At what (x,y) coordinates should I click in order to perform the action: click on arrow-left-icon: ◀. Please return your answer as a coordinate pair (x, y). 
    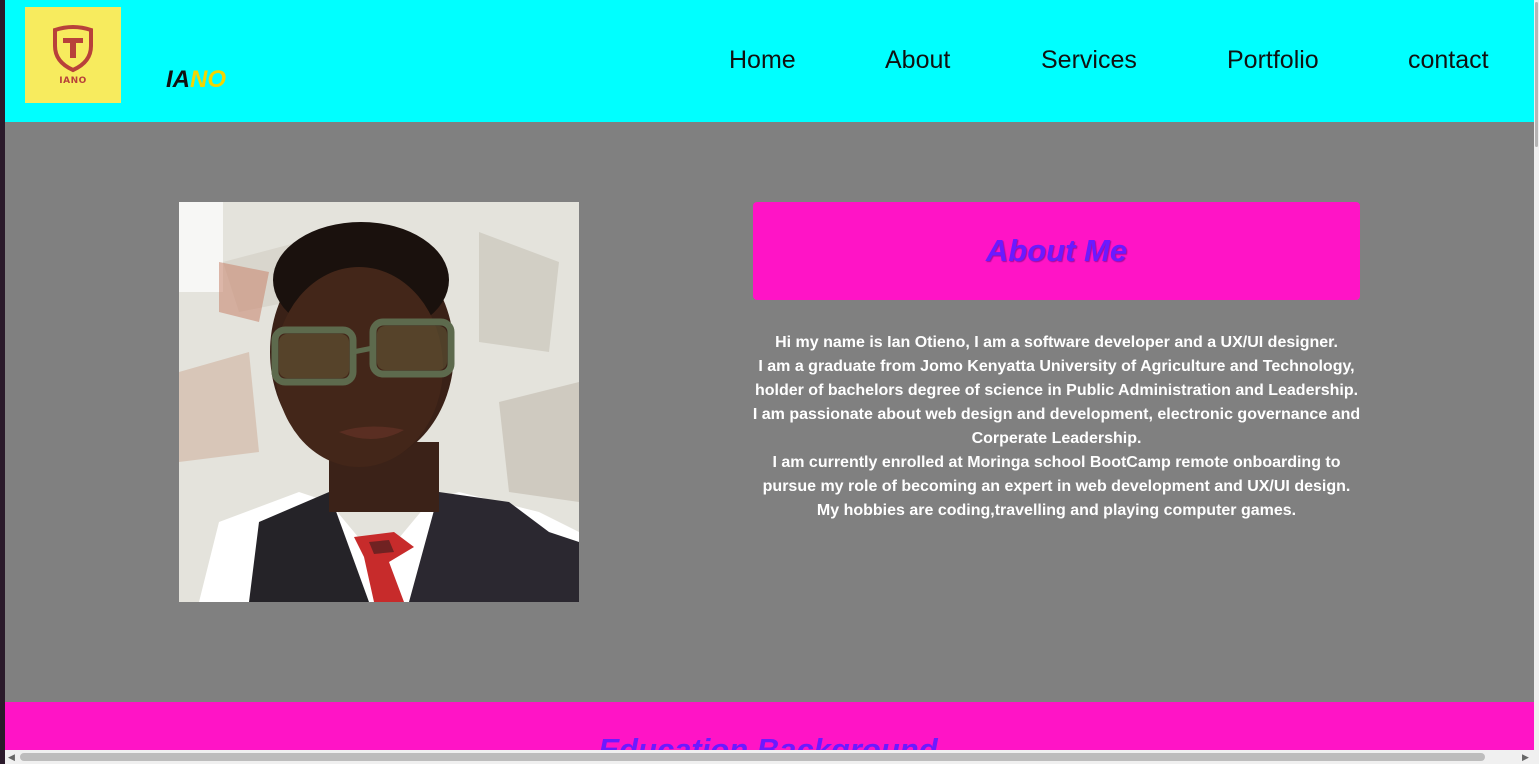
    Looking at the image, I should click on (11, 757).